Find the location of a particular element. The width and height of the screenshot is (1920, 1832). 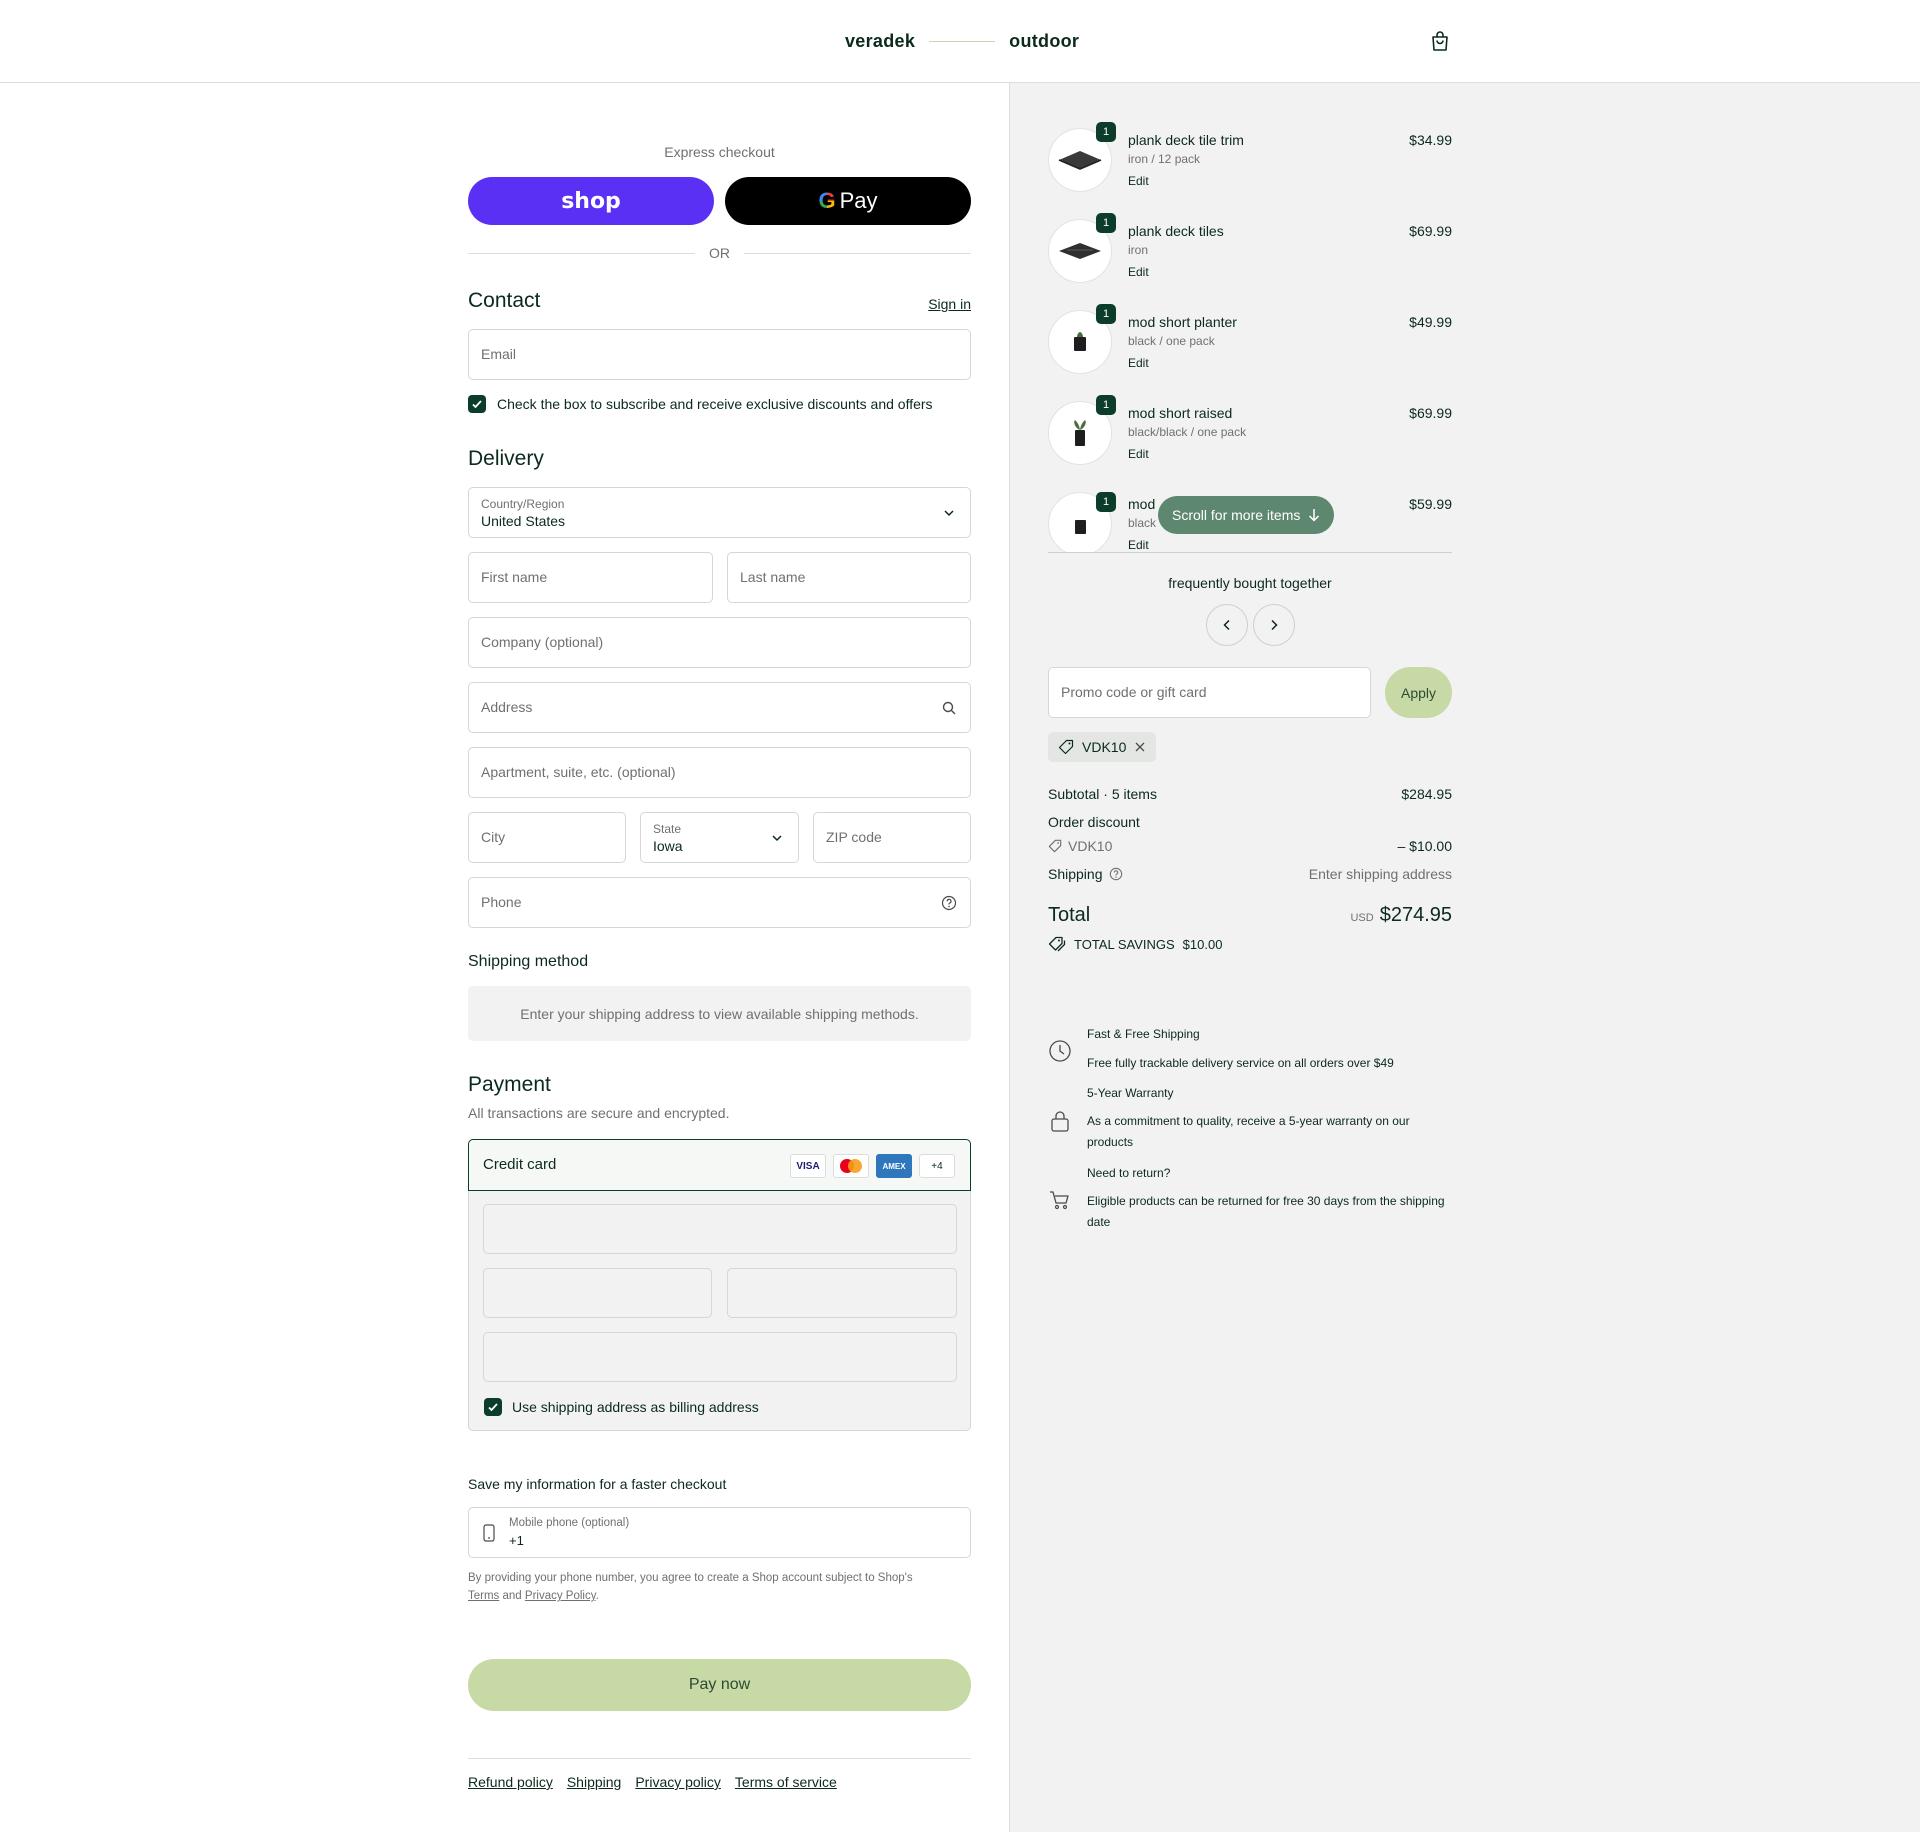

perk-title: Need to return? is located at coordinates (1129, 1173).